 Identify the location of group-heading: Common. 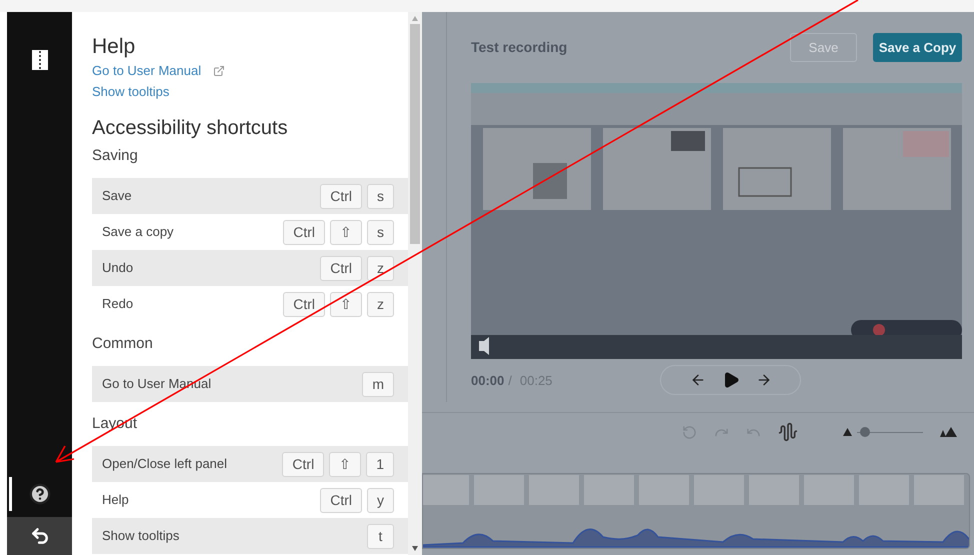
(123, 344).